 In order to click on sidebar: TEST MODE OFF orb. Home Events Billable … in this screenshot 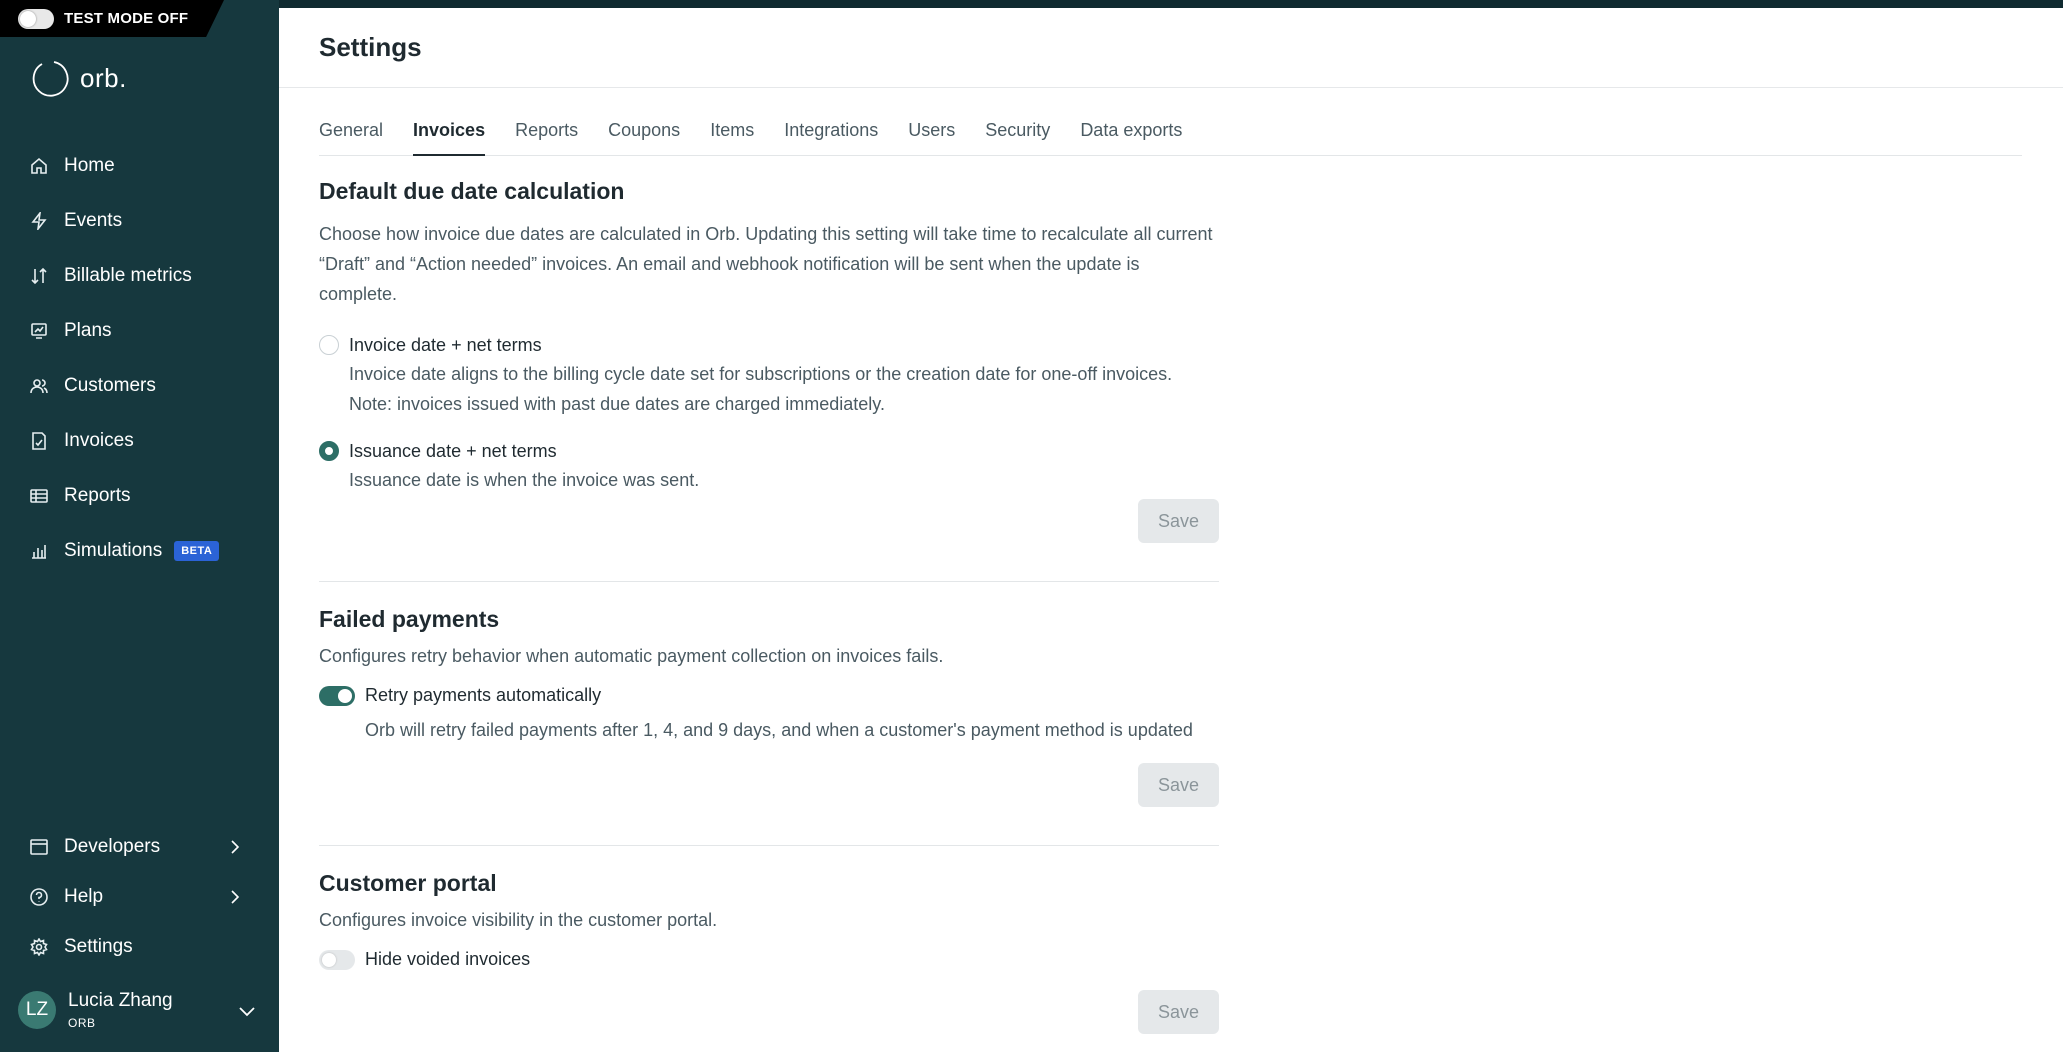, I will do `click(139, 526)`.